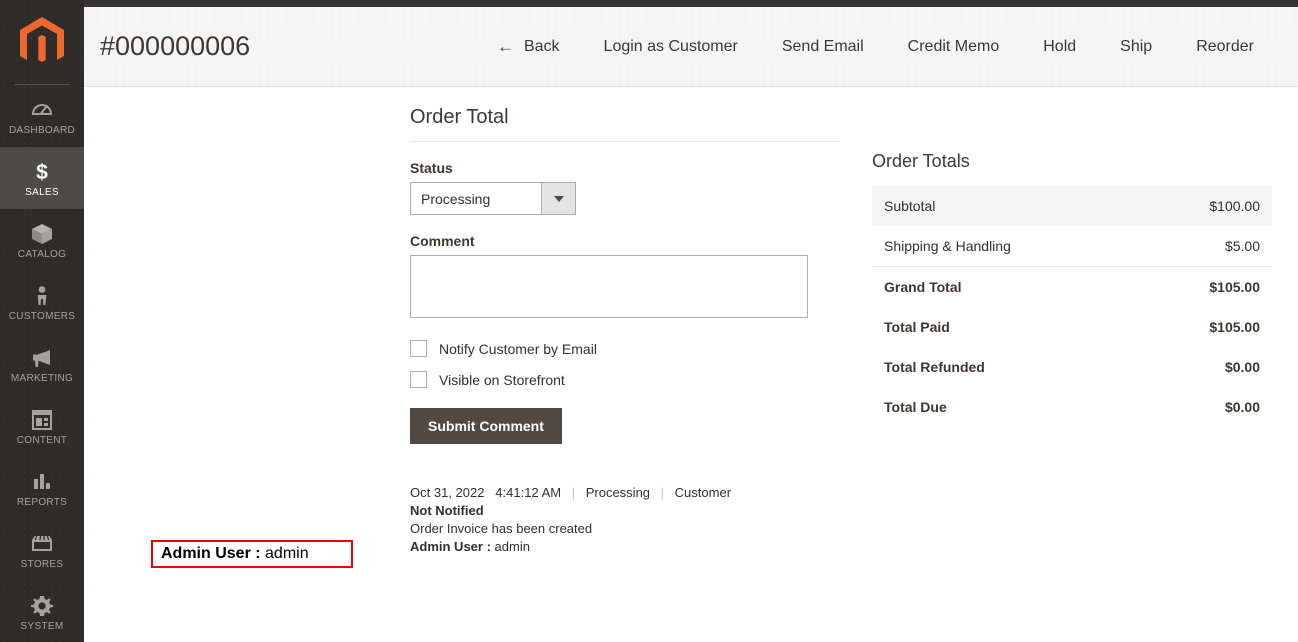 This screenshot has width=1298, height=642. I want to click on sidebar-item-system: System, so click(42, 611).